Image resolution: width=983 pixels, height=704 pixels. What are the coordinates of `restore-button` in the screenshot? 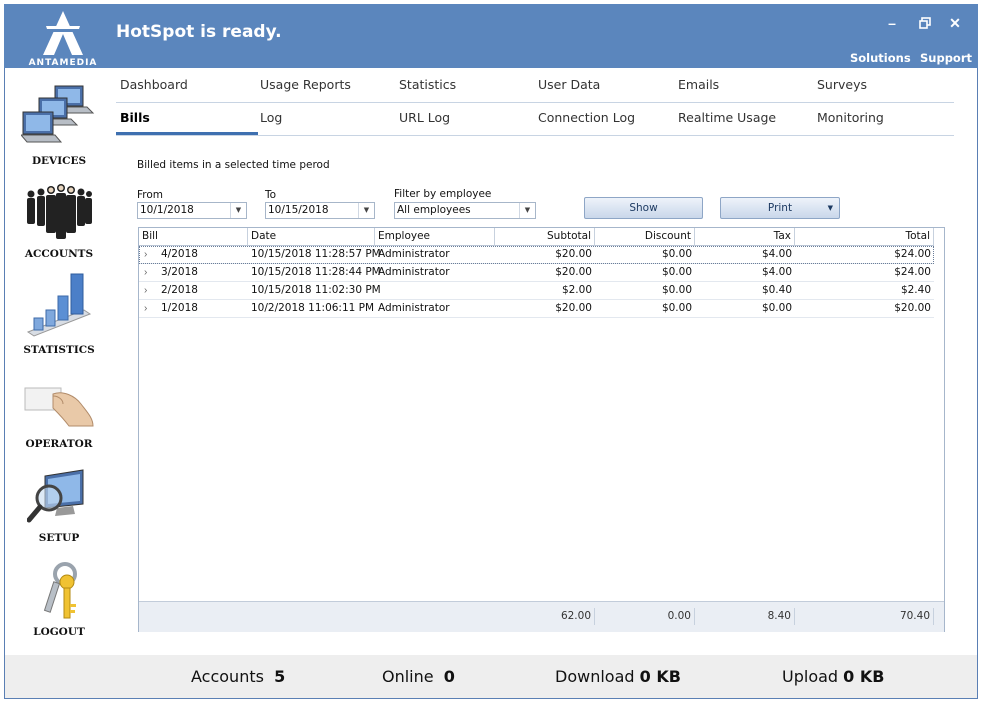 It's located at (925, 23).